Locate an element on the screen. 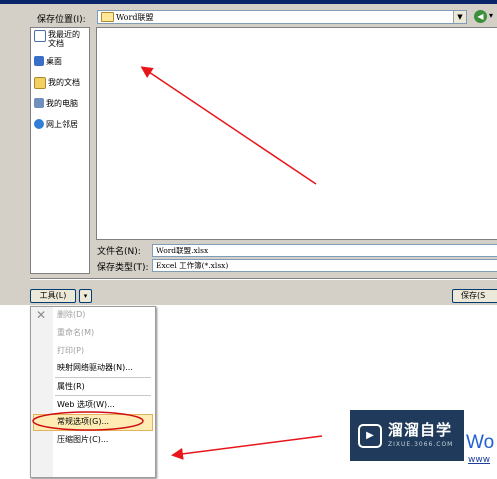 The height and width of the screenshot is (479, 497). watermark-logo: ▶ 溜溜自学 ZIXUE.3066.COM is located at coordinates (407, 435).